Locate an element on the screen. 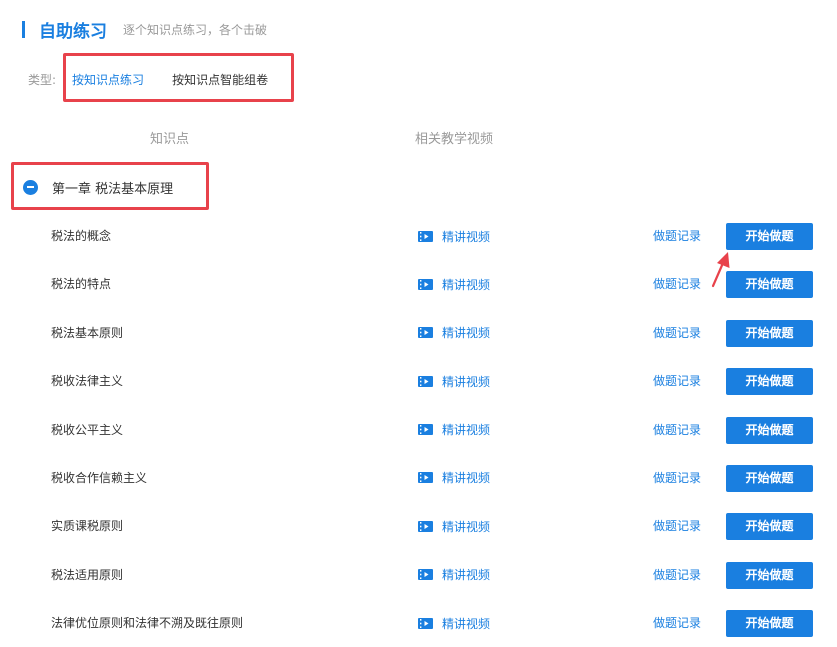 This screenshot has height=647, width=837. page-subtitle: 逐个知识点练习，各个击破 is located at coordinates (195, 29).